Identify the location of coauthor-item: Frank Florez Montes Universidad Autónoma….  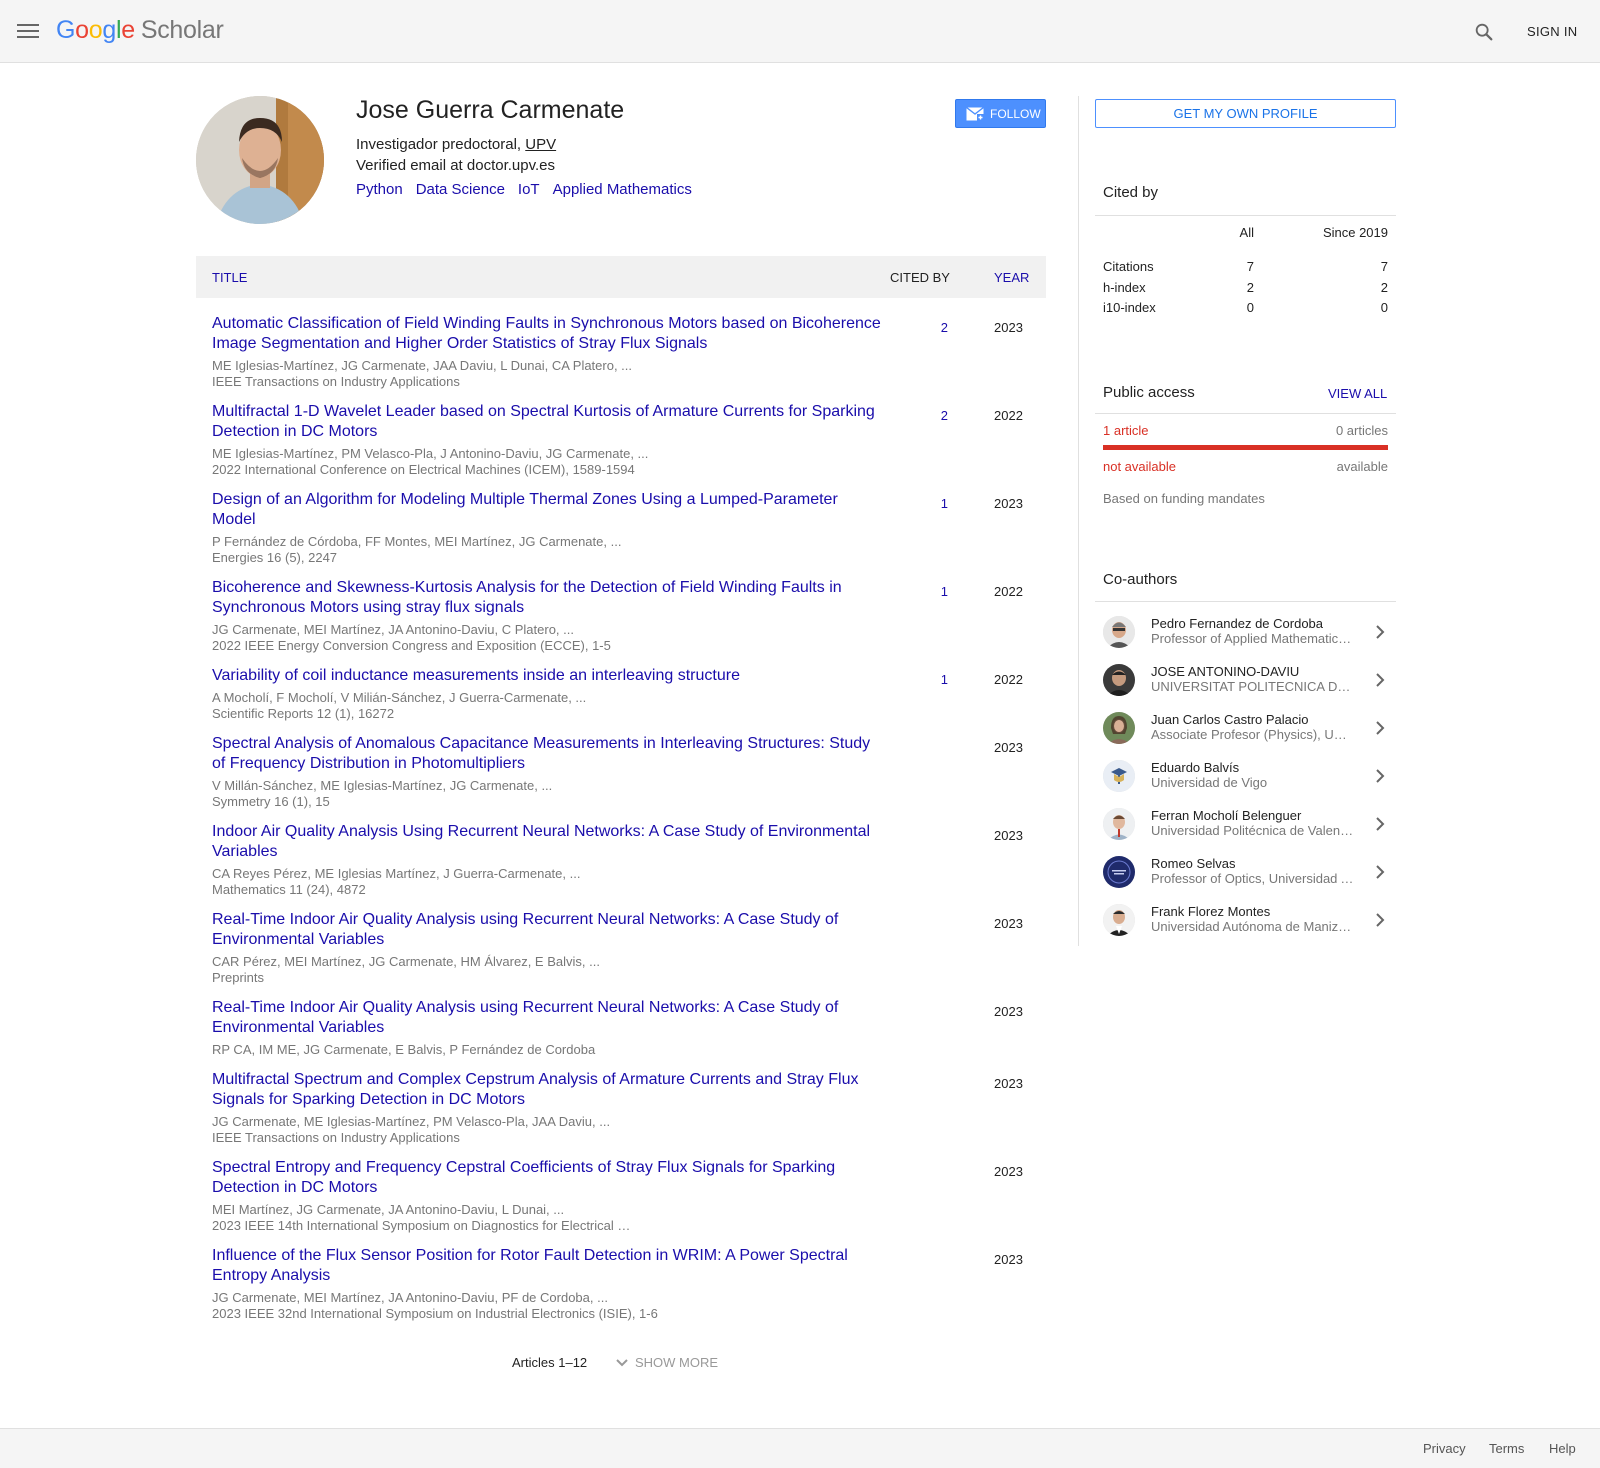
(1245, 921).